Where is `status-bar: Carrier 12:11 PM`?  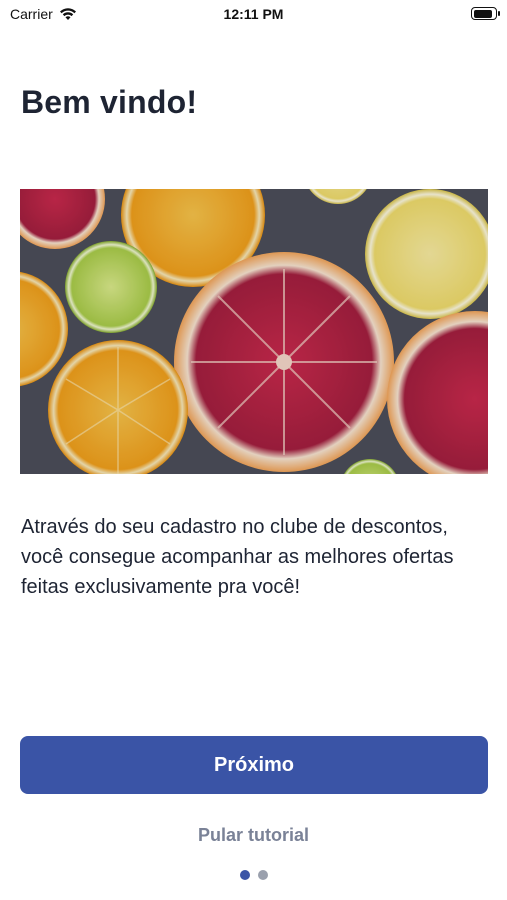 status-bar: Carrier 12:11 PM is located at coordinates (253, 15).